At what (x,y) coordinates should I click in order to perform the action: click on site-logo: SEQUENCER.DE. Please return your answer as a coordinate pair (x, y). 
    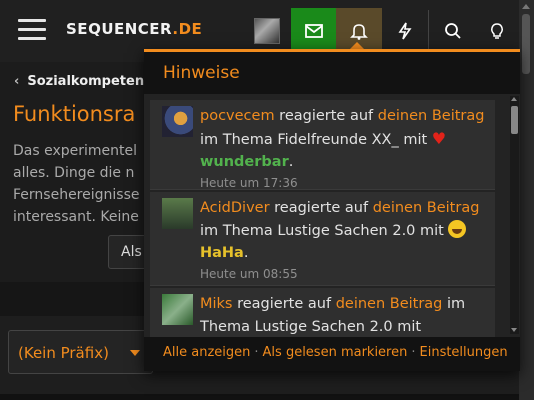
    Looking at the image, I should click on (134, 29).